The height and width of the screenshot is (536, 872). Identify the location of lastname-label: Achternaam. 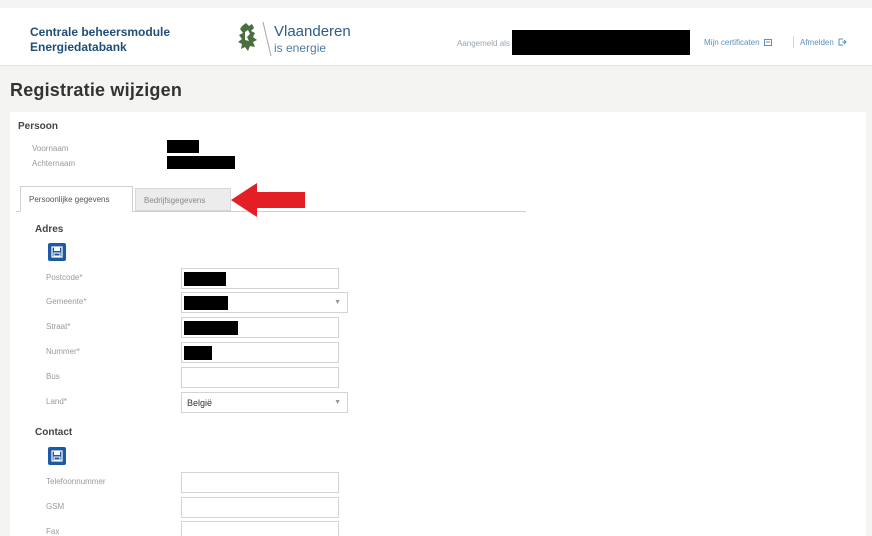
(54, 163).